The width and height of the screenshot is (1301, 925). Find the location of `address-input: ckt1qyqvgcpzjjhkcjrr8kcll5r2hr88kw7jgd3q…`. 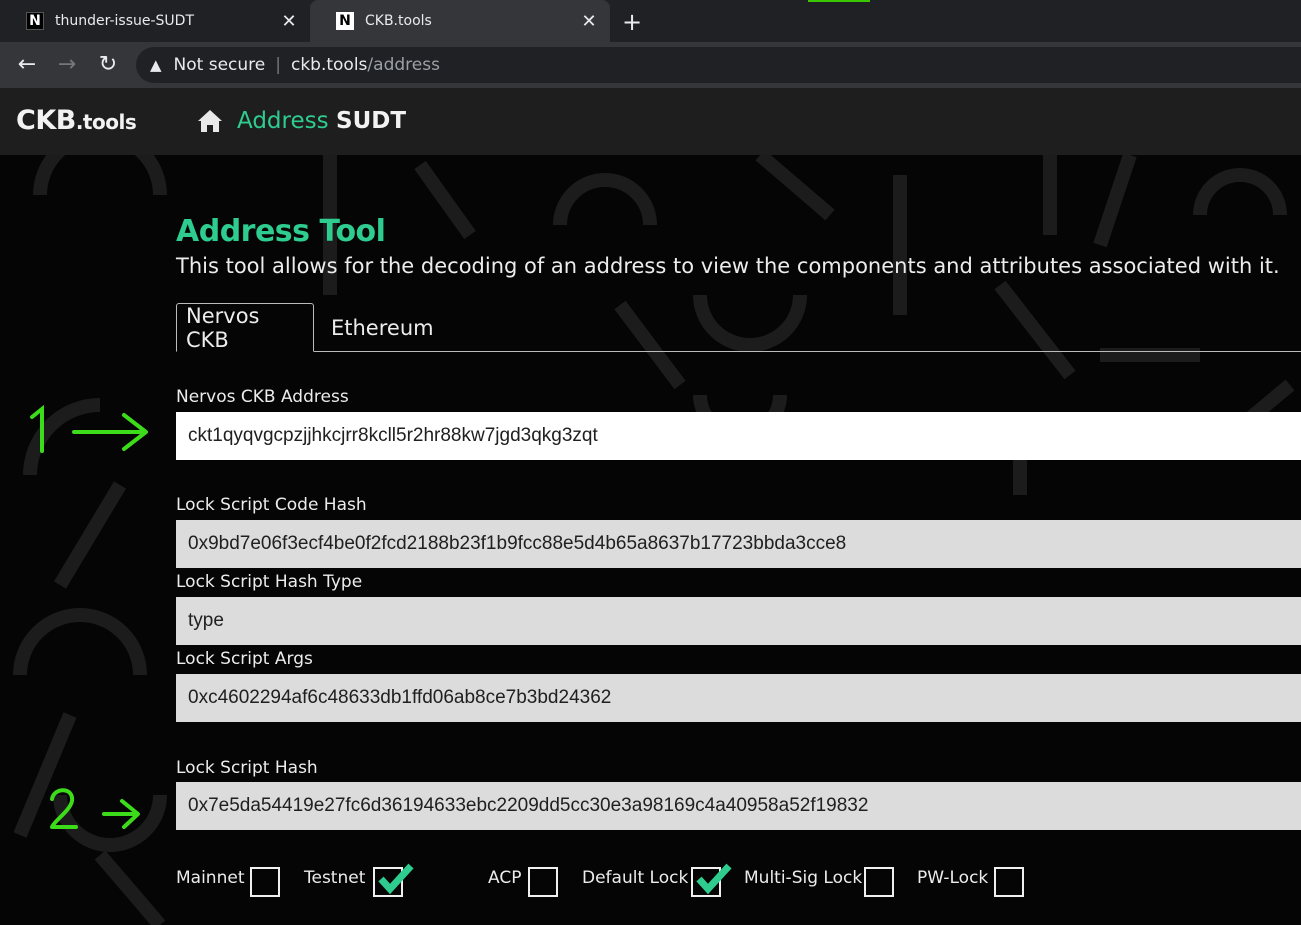

address-input: ckt1qyqvgcpzjjhkcjrr8kcll5r2hr88kw7jgd3q… is located at coordinates (738, 436).